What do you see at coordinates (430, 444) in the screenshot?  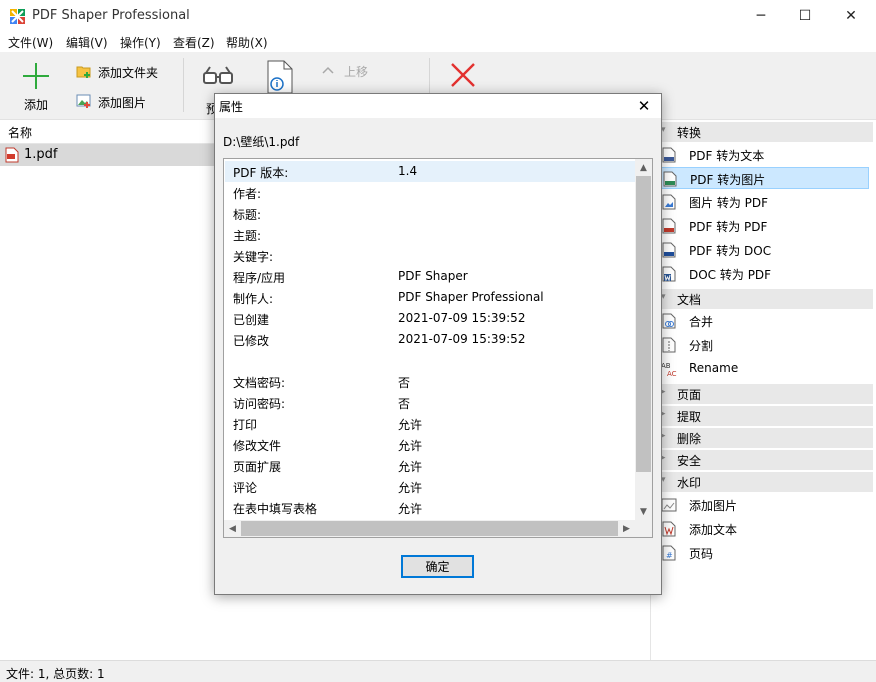 I see `property-row: 修改文件 允许` at bounding box center [430, 444].